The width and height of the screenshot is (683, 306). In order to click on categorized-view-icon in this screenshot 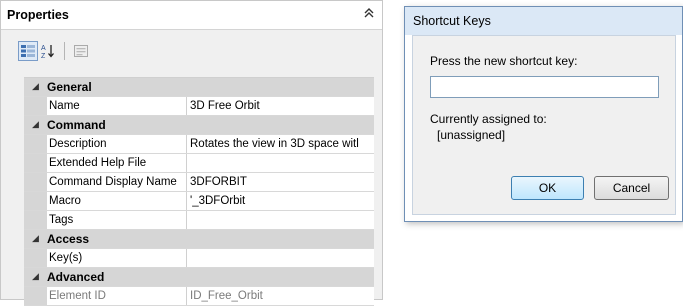, I will do `click(28, 51)`.